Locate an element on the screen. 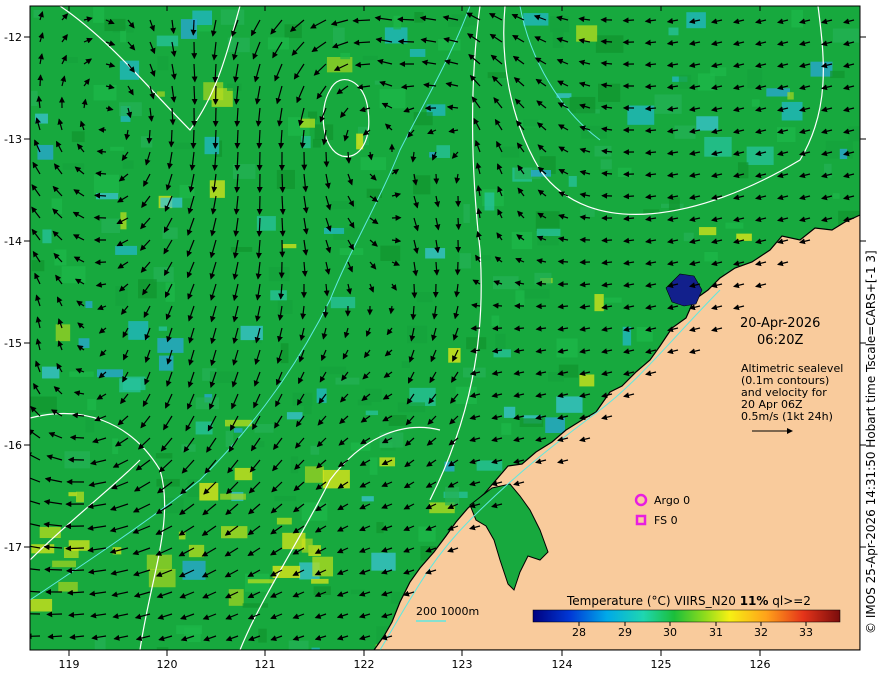 This screenshot has height=680, width=880. colorbar-tick-label: 31 is located at coordinates (716, 632).